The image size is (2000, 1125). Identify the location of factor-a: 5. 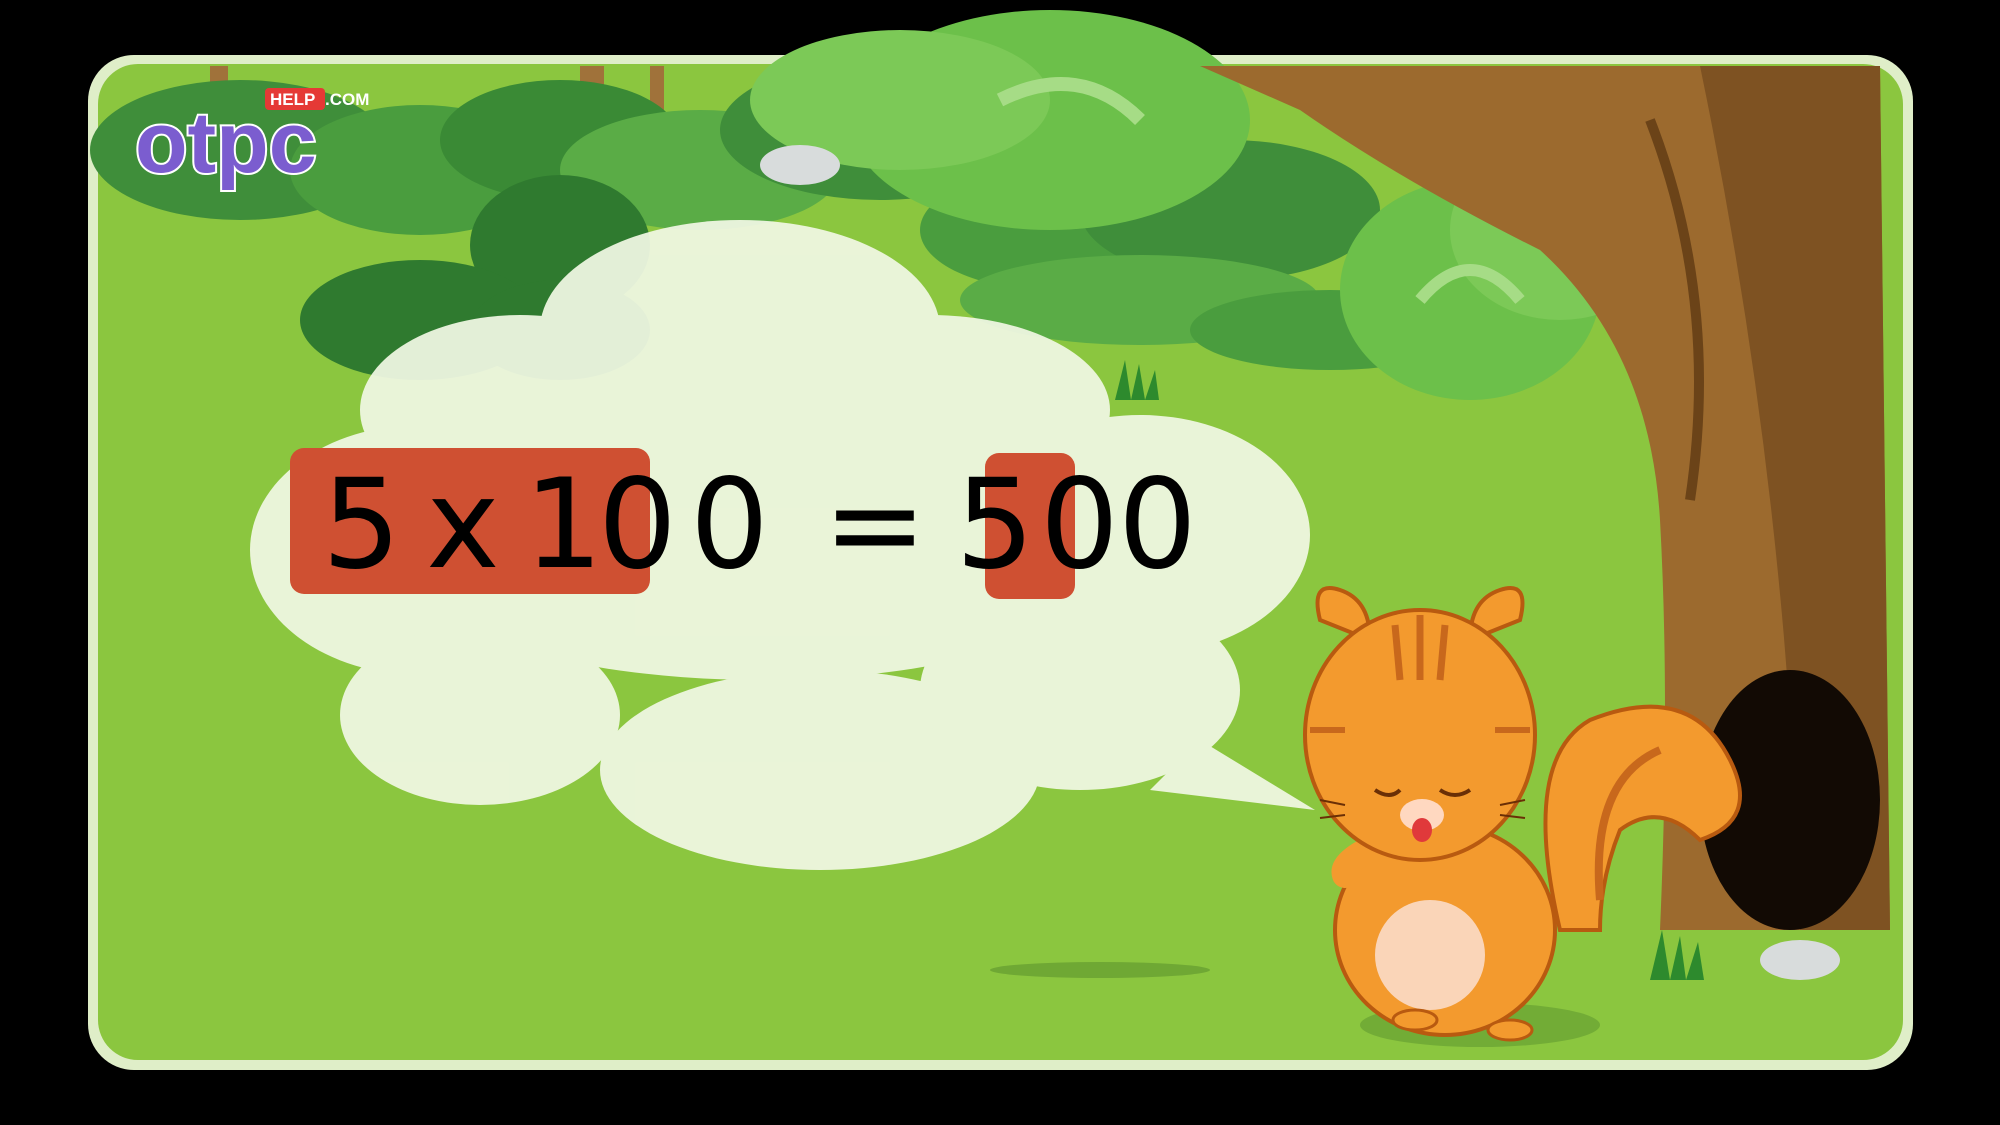
(361, 525).